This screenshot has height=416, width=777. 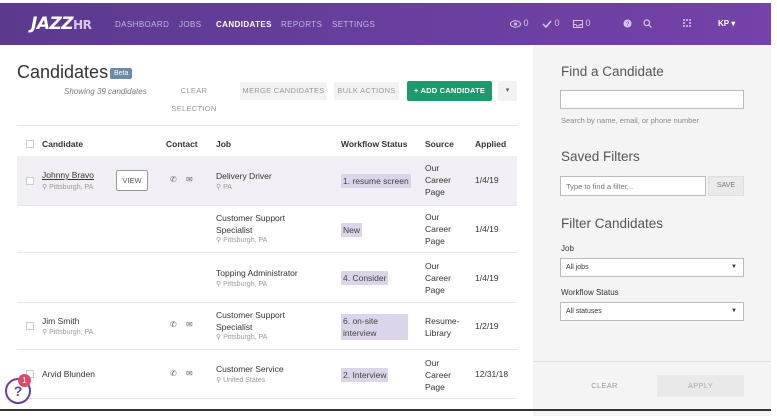 What do you see at coordinates (132, 180) in the screenshot?
I see `view-button: VIEW` at bounding box center [132, 180].